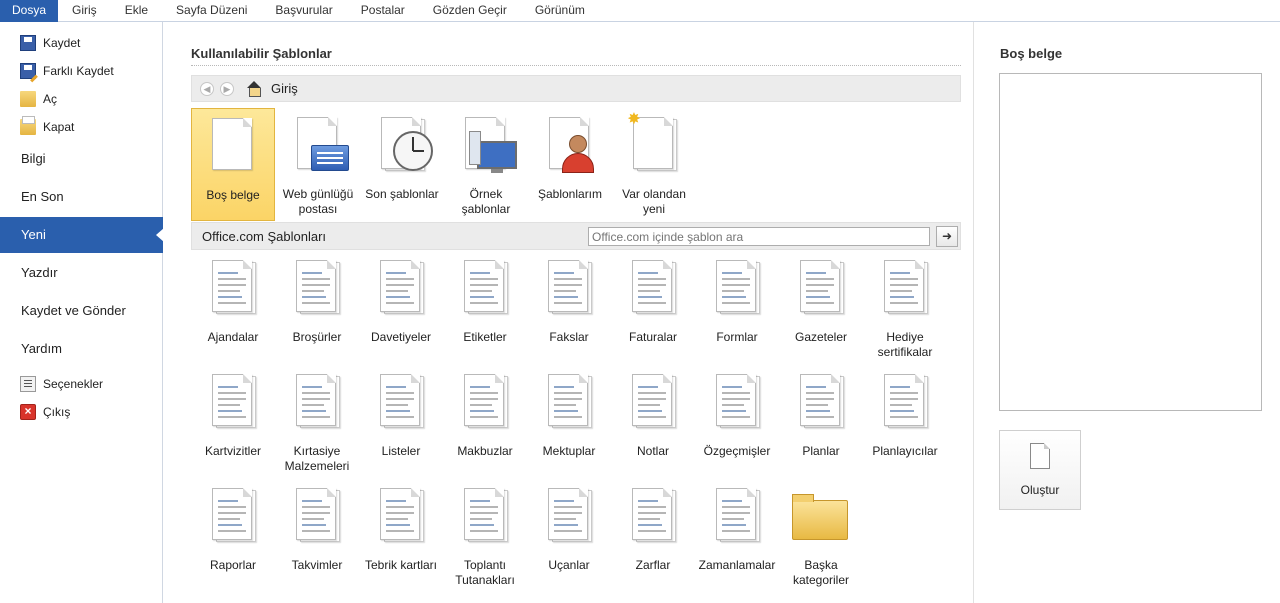 The width and height of the screenshot is (1280, 603). Describe the element at coordinates (317, 458) in the screenshot. I see `category-label: Kırtasiye Malzemeleri` at that location.